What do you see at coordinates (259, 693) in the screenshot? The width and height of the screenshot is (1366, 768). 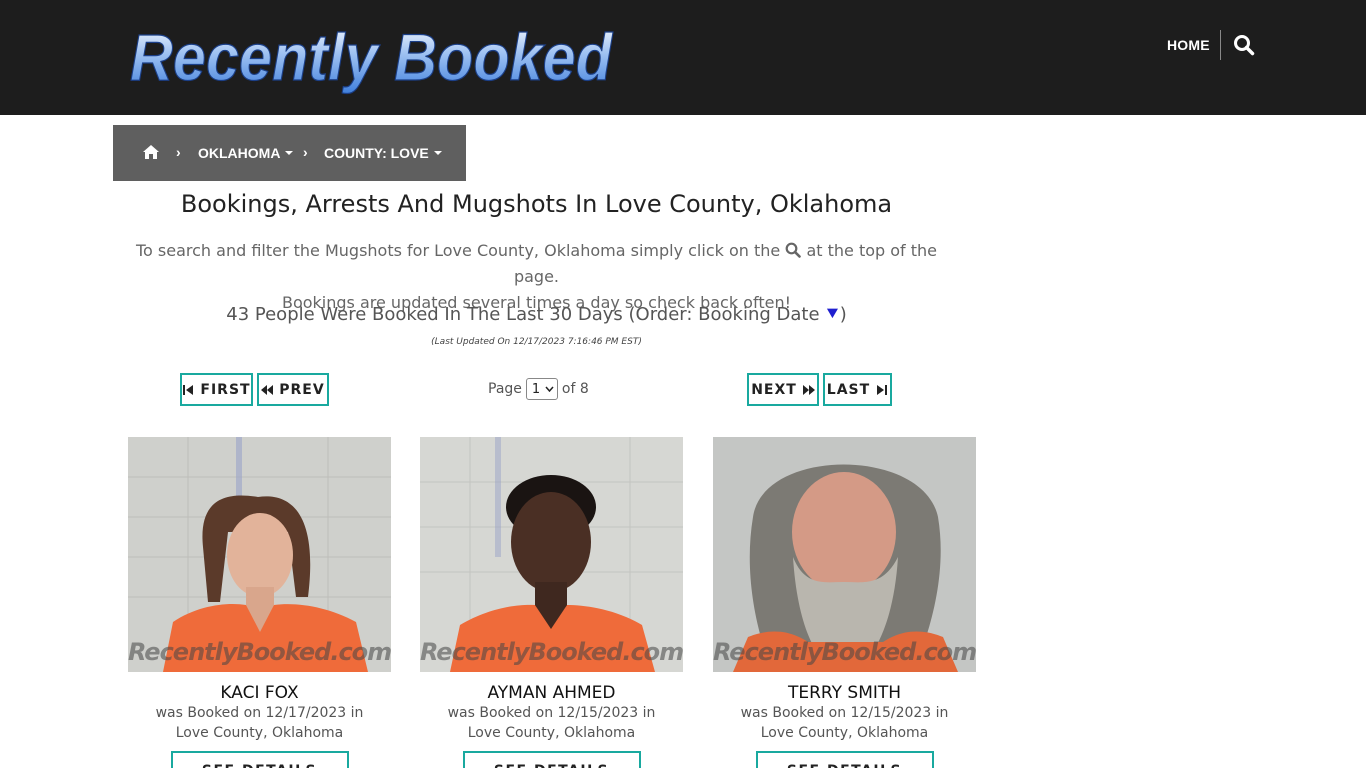 I see `person-name: KACI FOX` at bounding box center [259, 693].